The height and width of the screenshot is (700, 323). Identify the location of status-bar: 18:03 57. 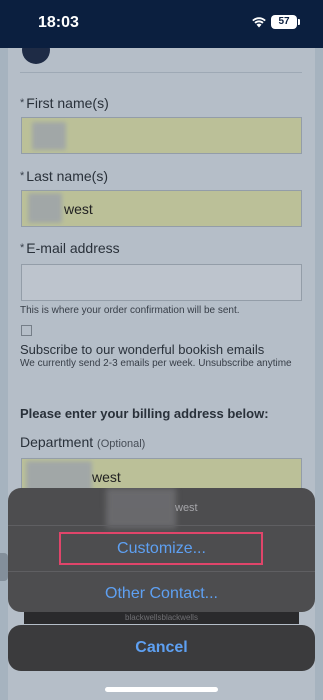
(161, 24).